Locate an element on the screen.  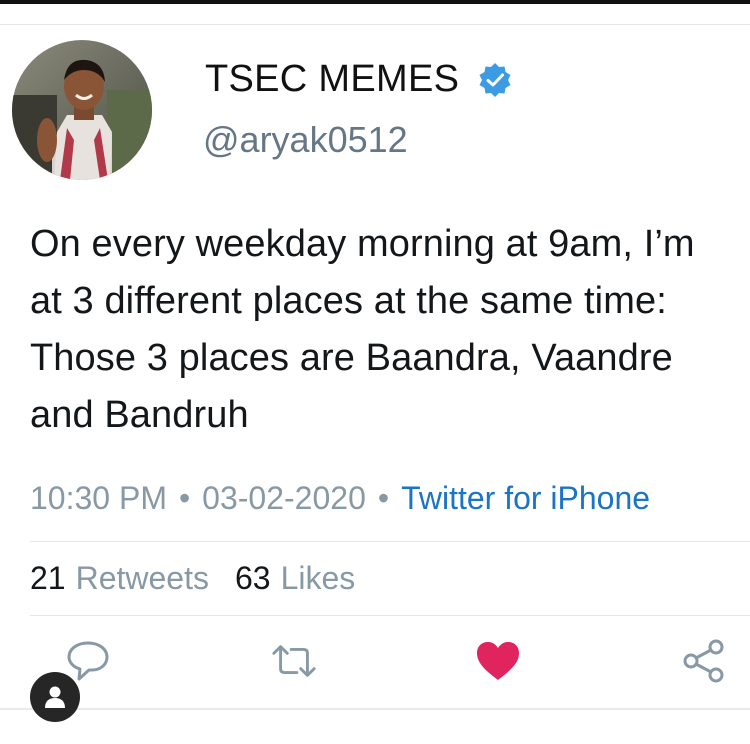
stats-top-divider is located at coordinates (390, 541).